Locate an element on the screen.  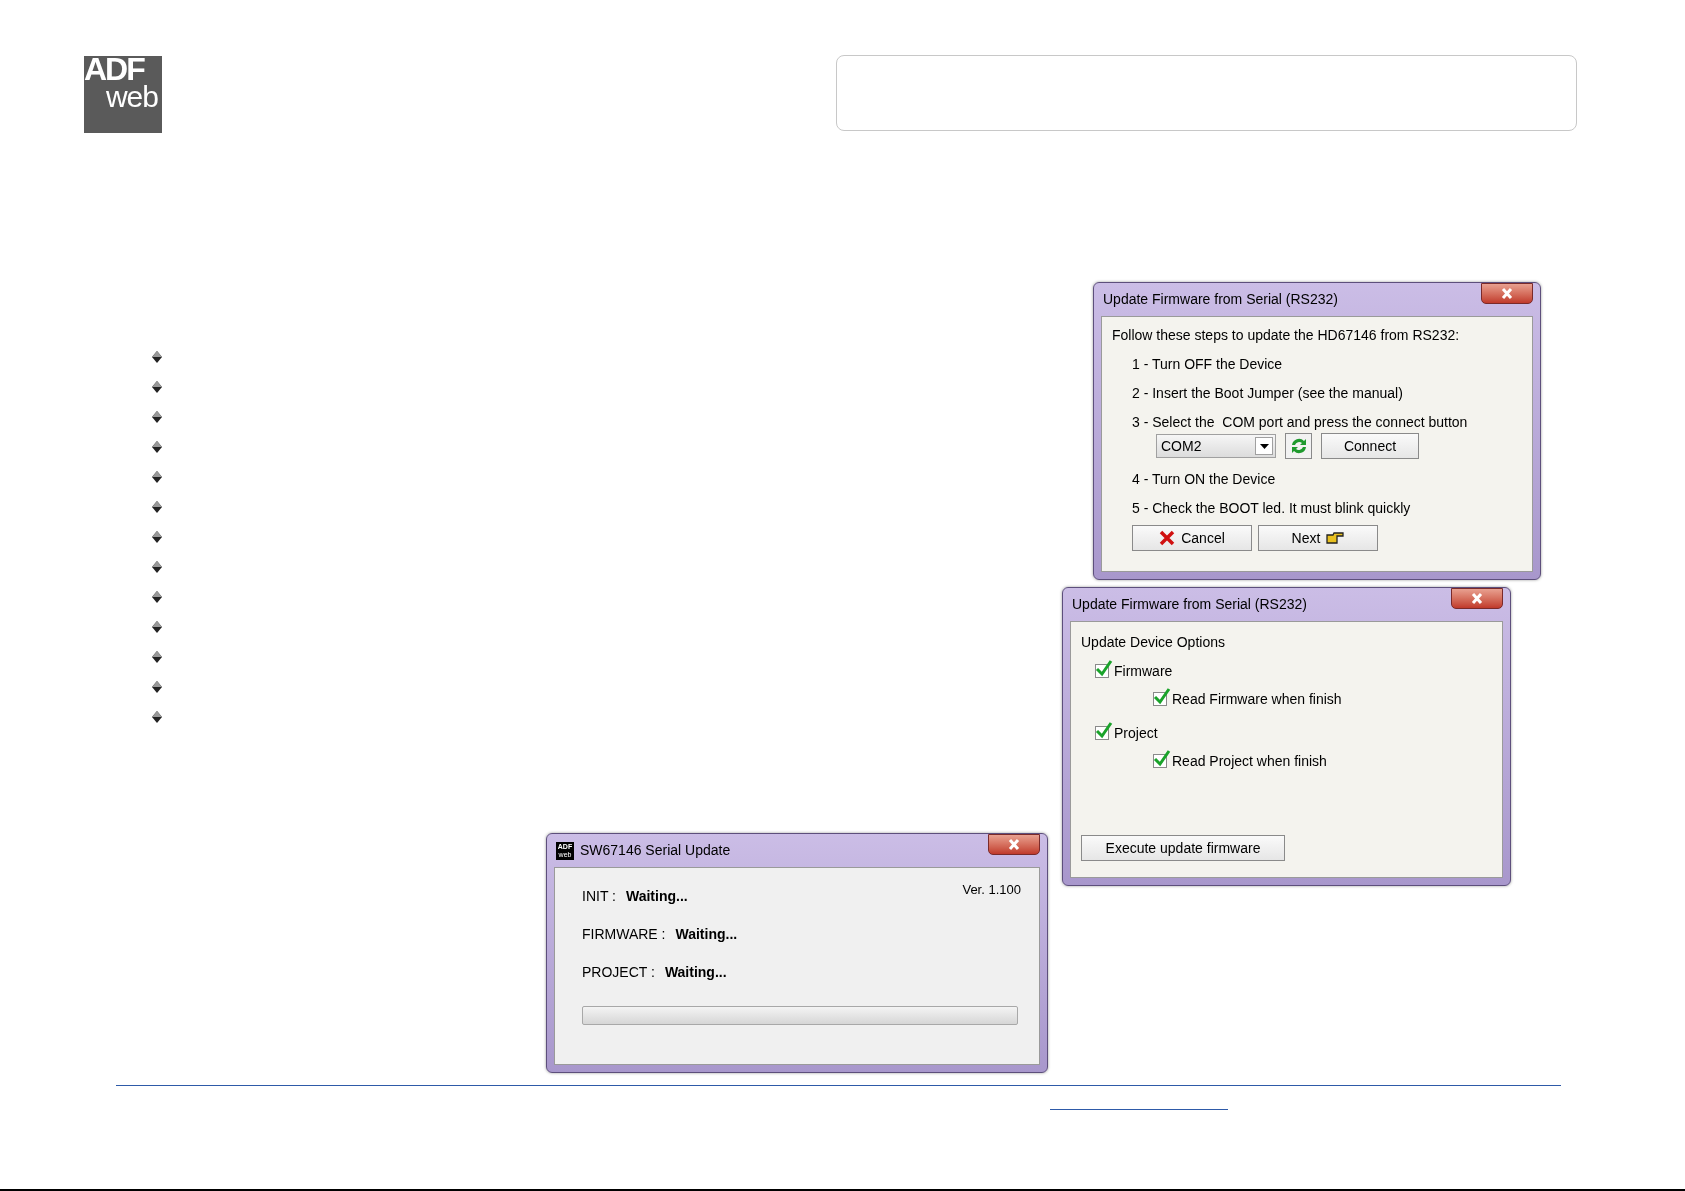
instruction-text: Follow these steps to update the HD67146 from RS232: is located at coordinates (1286, 335).